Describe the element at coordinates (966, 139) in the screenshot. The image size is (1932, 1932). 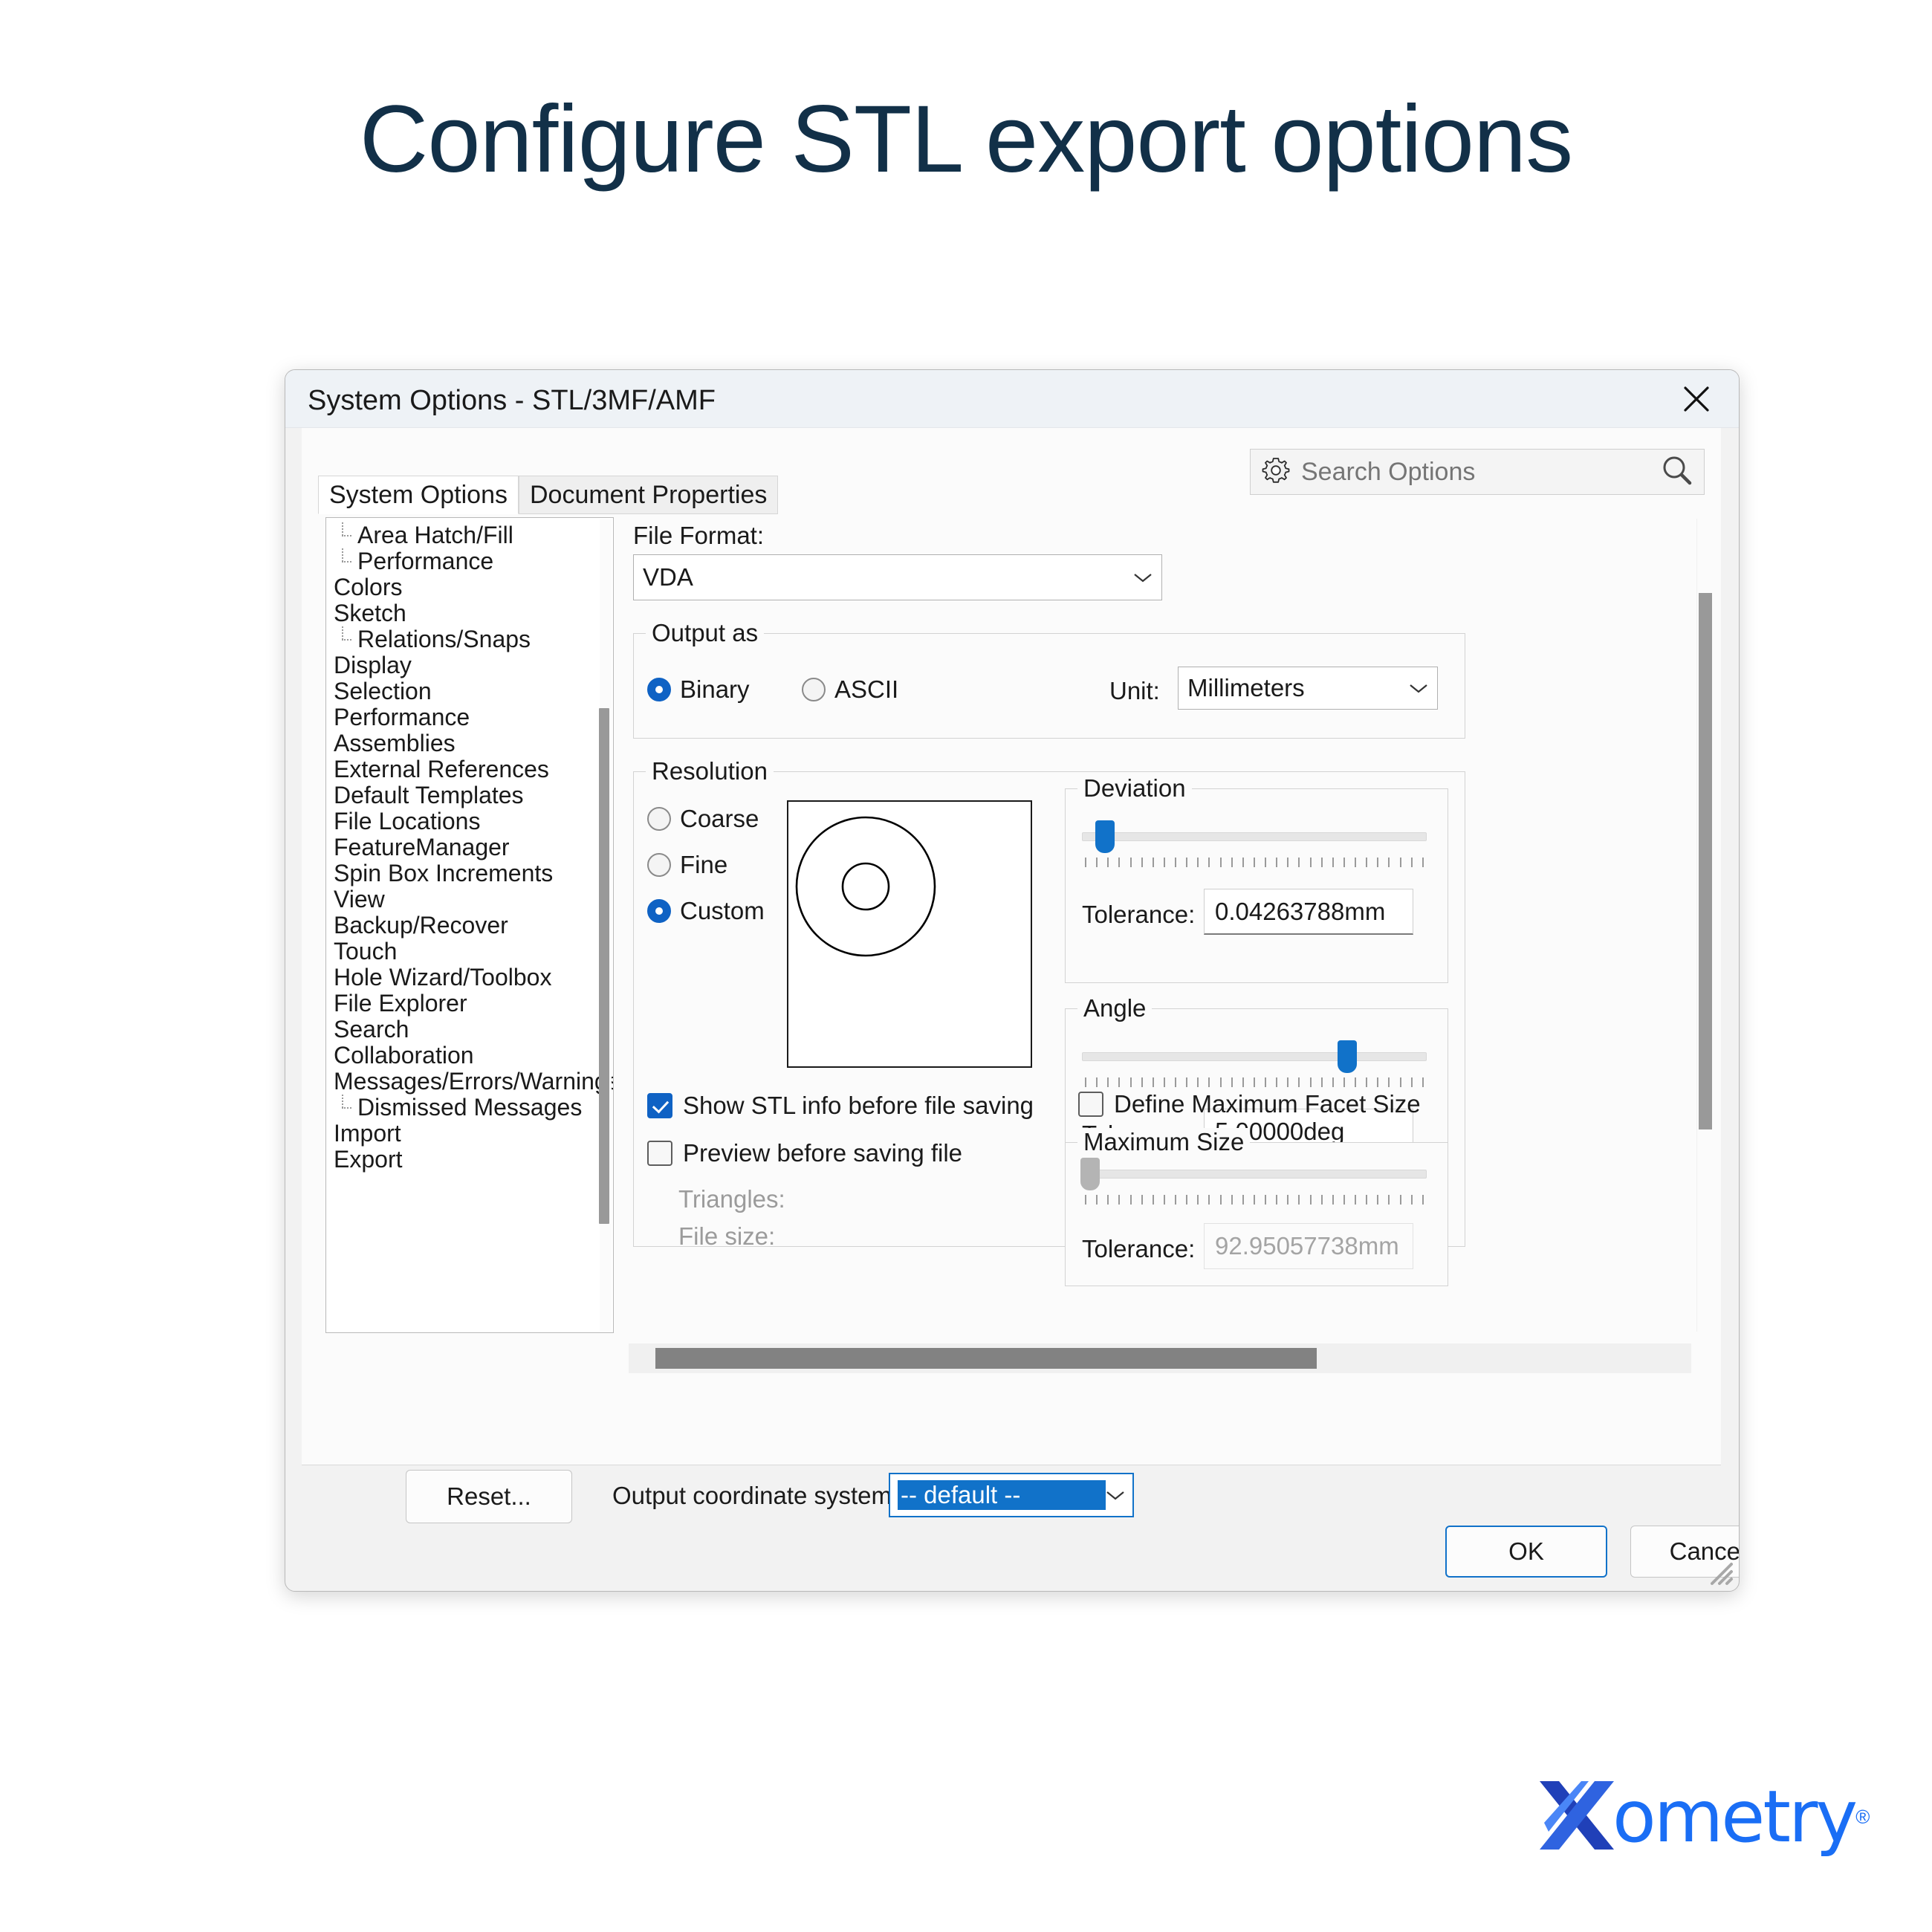
I see `page-title: Configure STL export options` at that location.